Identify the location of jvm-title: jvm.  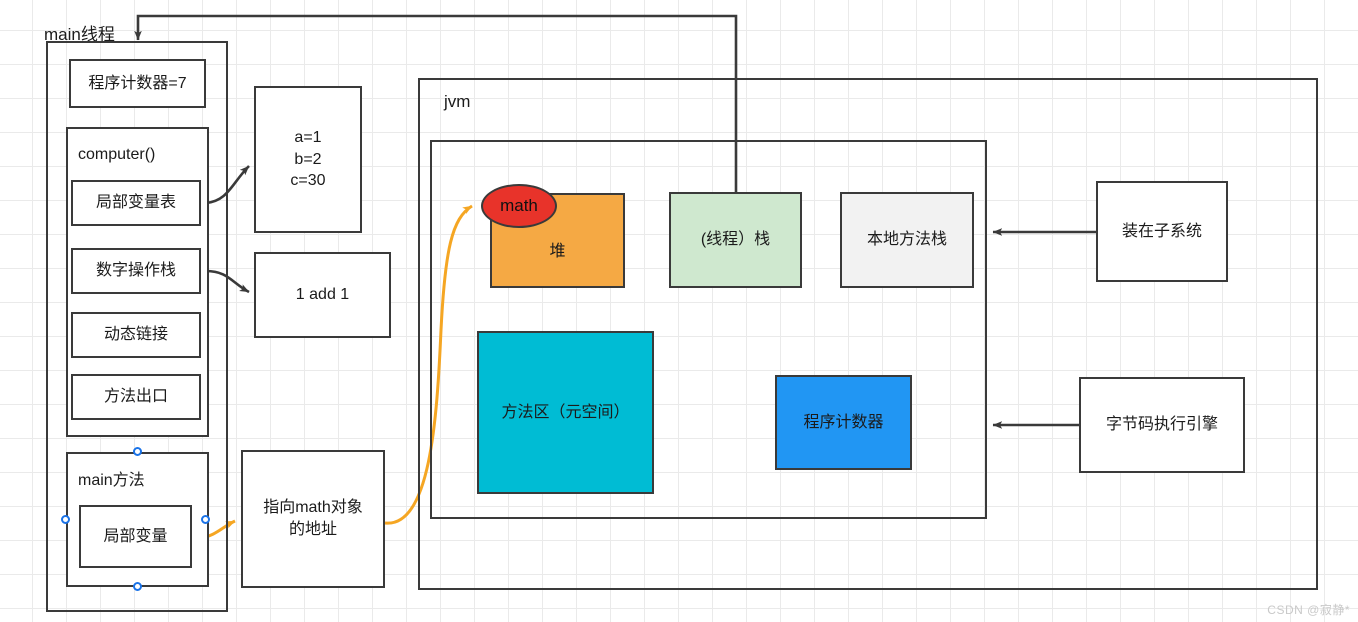
(457, 101).